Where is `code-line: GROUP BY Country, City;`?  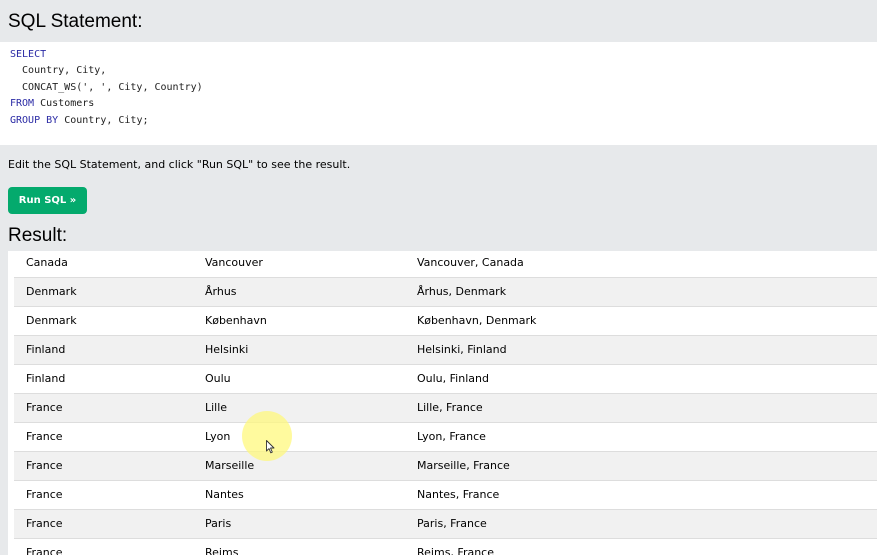 code-line: GROUP BY Country, City; is located at coordinates (438, 121).